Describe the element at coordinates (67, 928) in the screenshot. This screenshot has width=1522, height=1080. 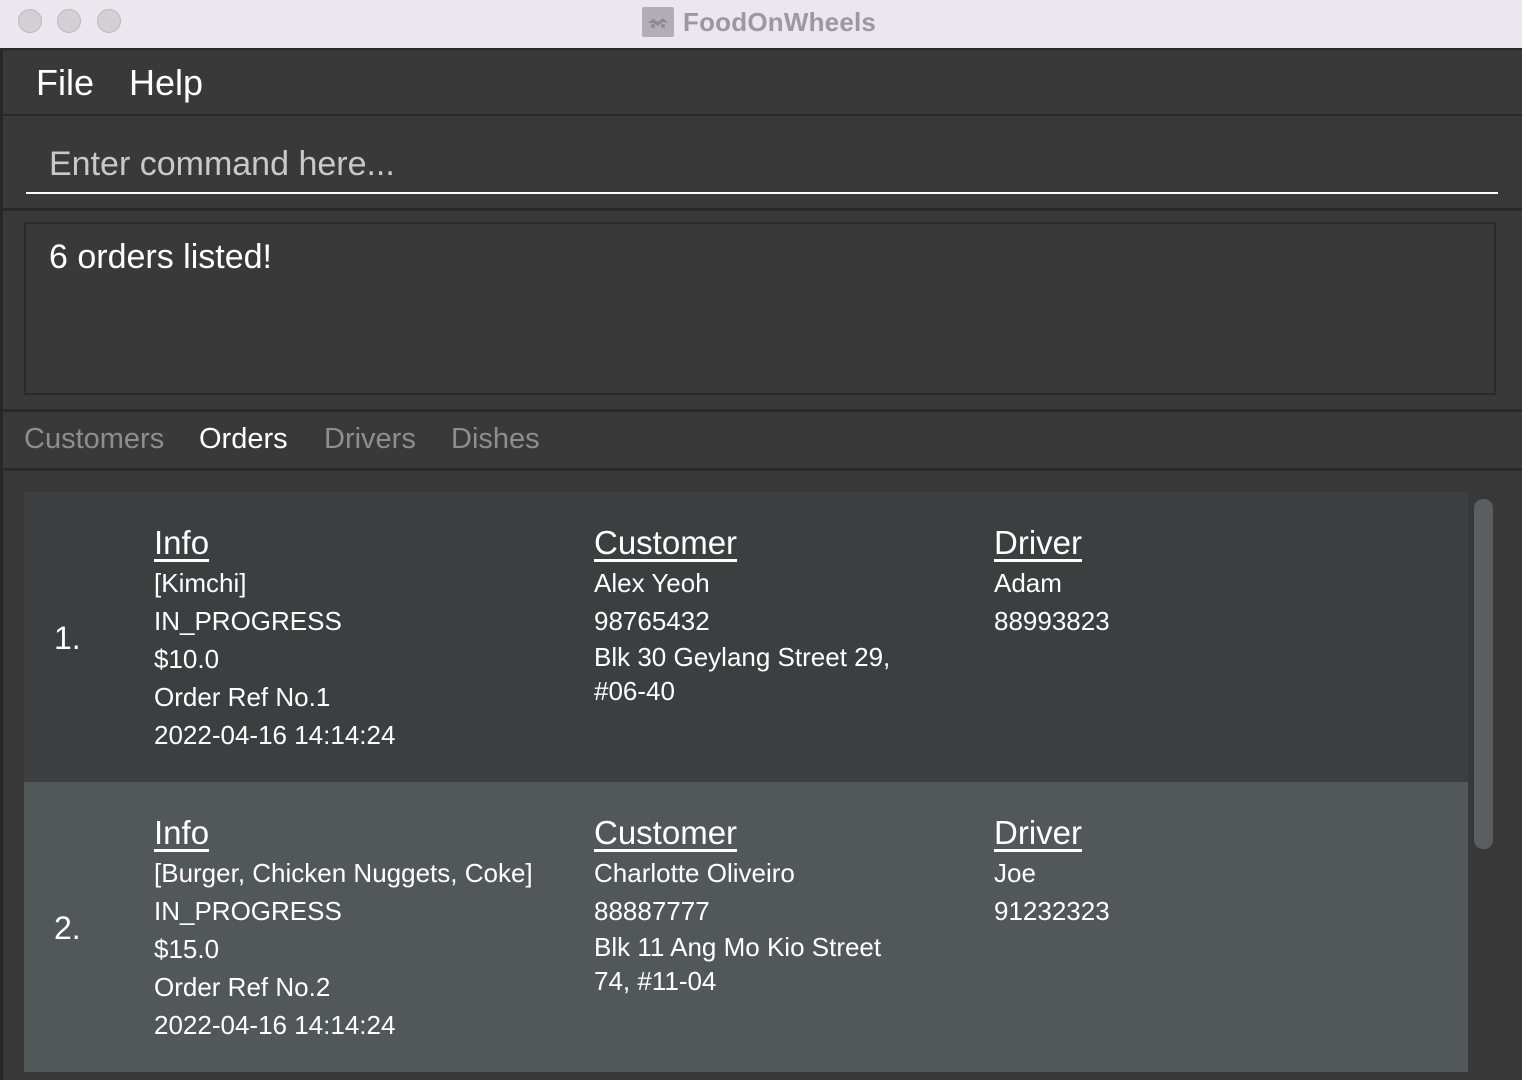
I see `order-index: 2.` at that location.